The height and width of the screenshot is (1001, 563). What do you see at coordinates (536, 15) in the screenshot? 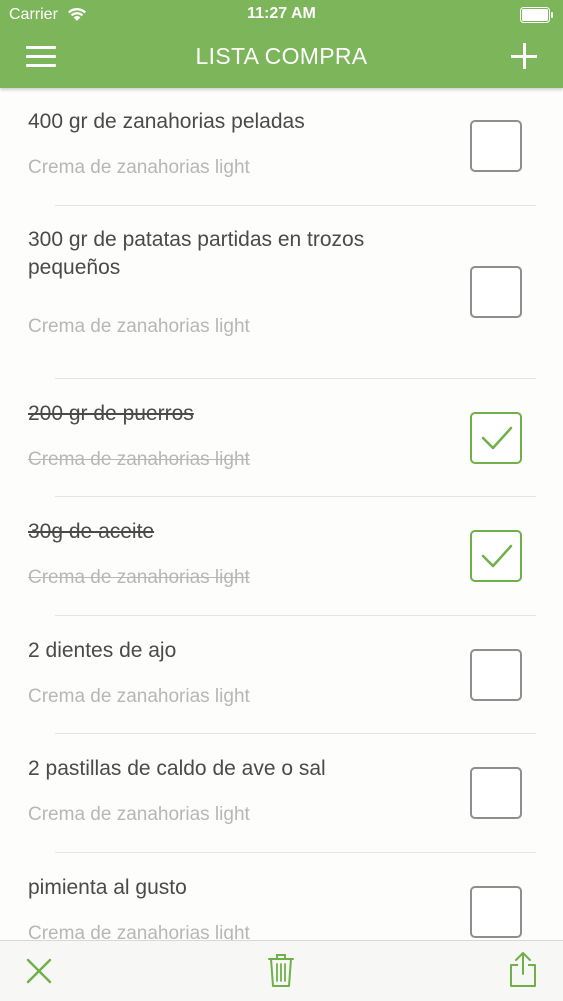
I see `battery-icon` at bounding box center [536, 15].